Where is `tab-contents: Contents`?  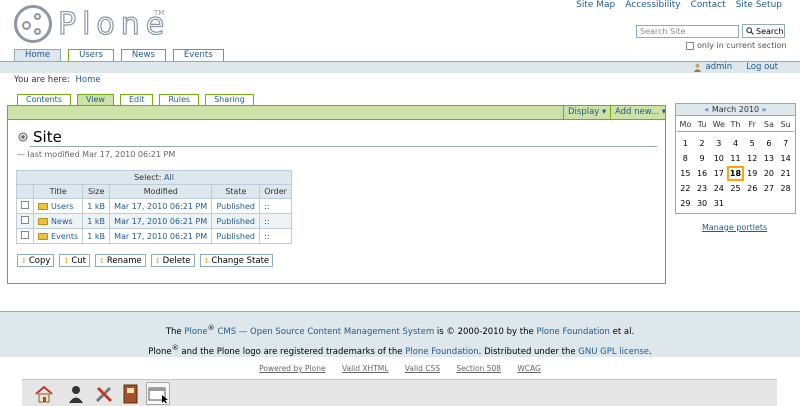 tab-contents: Contents is located at coordinates (44, 99).